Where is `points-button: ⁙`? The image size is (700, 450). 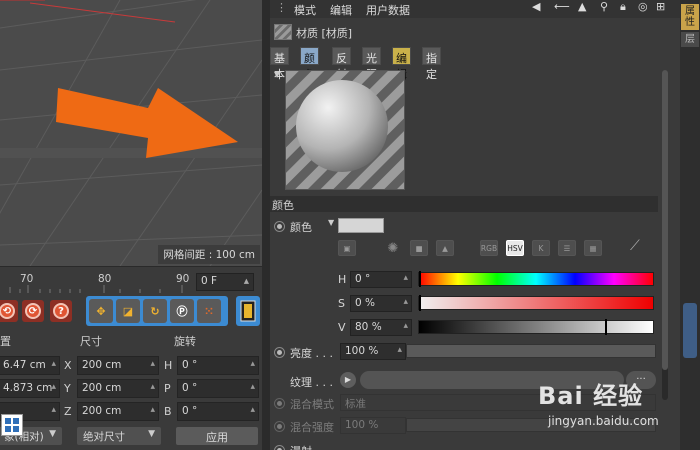 points-button: ⁙ is located at coordinates (209, 311).